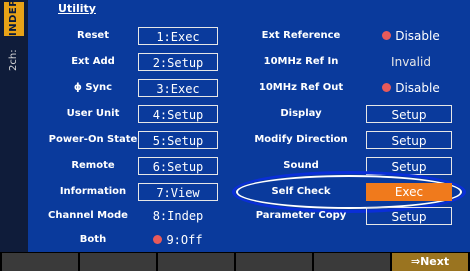 Image resolution: width=470 pixels, height=271 pixels. What do you see at coordinates (417, 88) in the screenshot?
I see `ref-out-text: Disable` at bounding box center [417, 88].